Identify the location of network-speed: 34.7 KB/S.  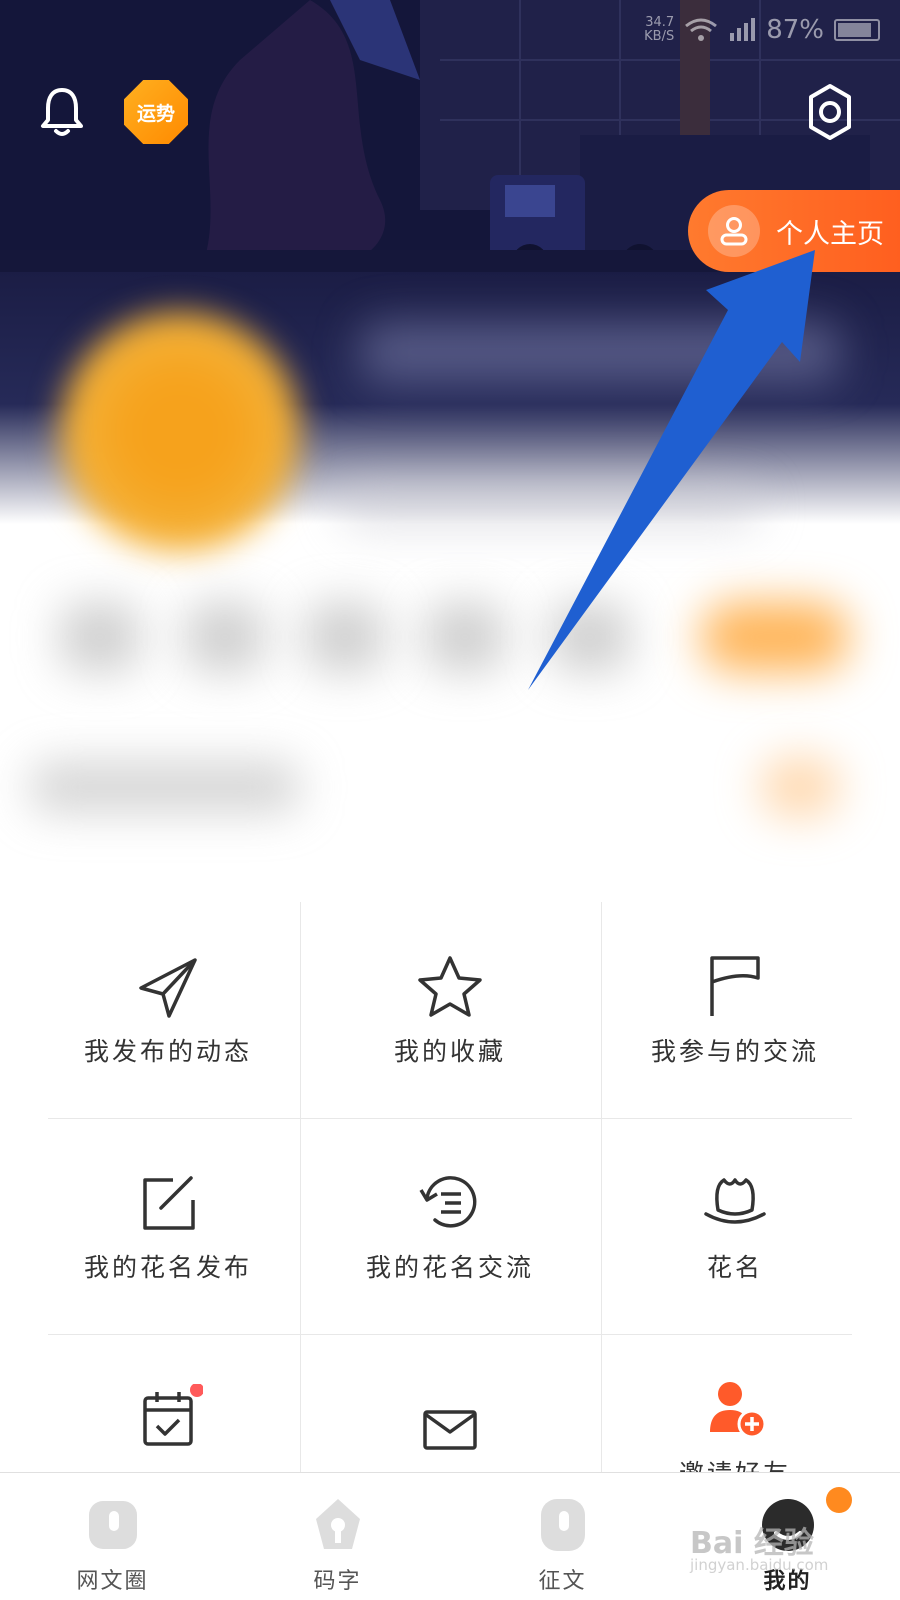
(659, 30).